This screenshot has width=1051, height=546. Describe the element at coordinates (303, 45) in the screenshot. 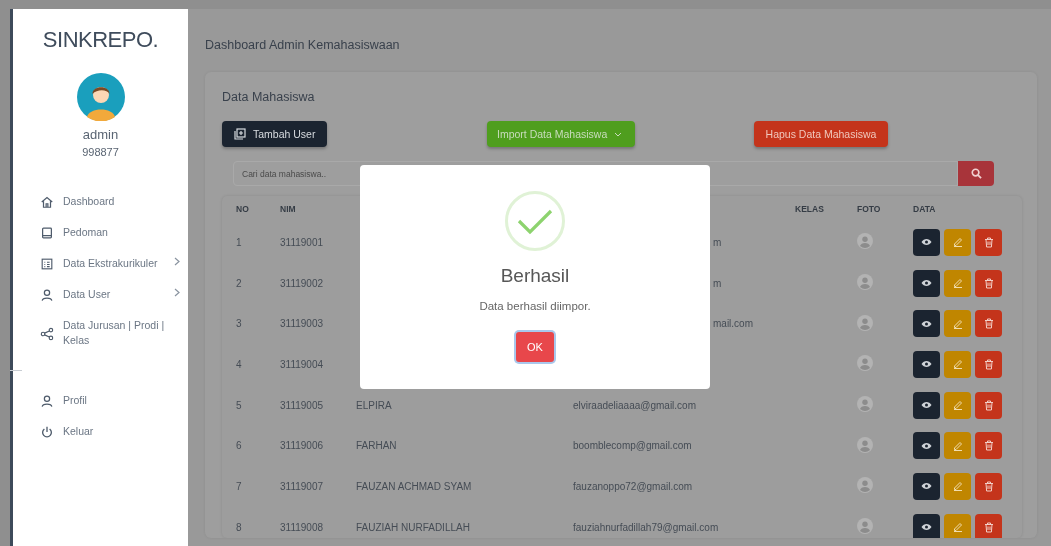

I see `page-title: Dashboard Admin Kemahasiswaan` at that location.